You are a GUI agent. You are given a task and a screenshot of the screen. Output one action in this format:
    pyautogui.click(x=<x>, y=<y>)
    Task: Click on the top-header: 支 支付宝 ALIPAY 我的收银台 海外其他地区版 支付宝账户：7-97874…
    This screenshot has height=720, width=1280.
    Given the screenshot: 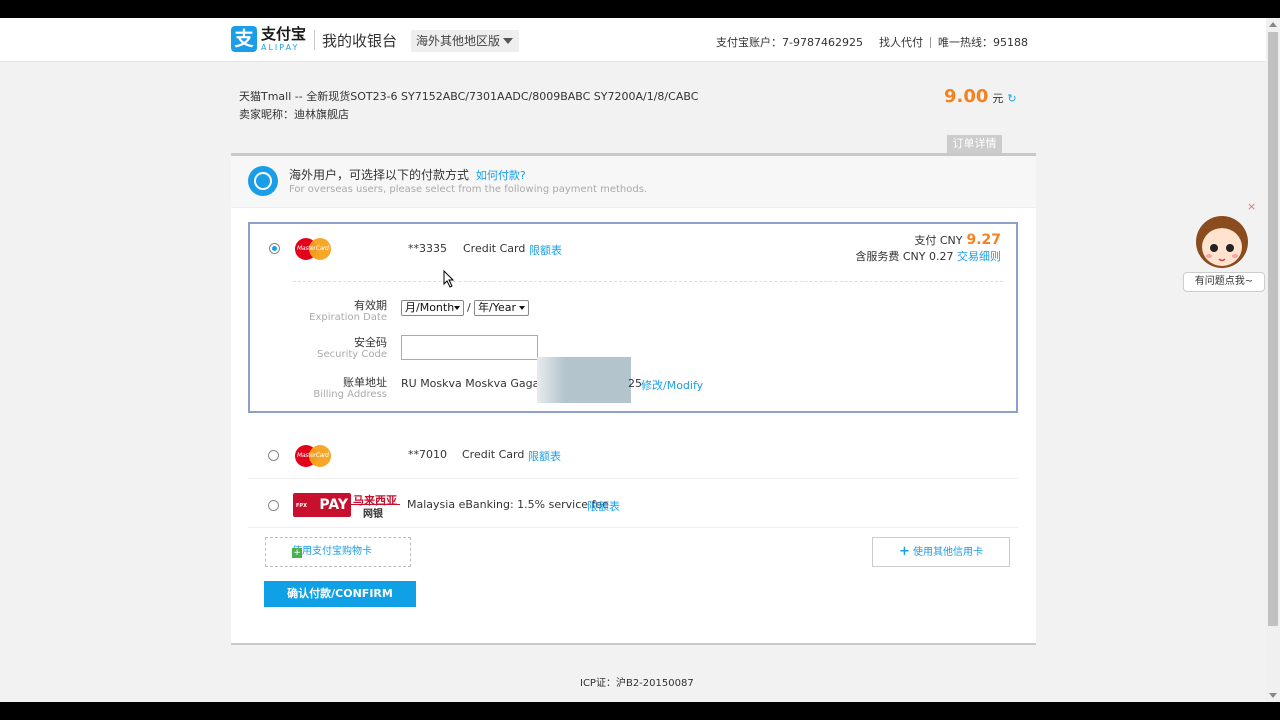 What is the action you would take?
    pyautogui.click(x=633, y=40)
    